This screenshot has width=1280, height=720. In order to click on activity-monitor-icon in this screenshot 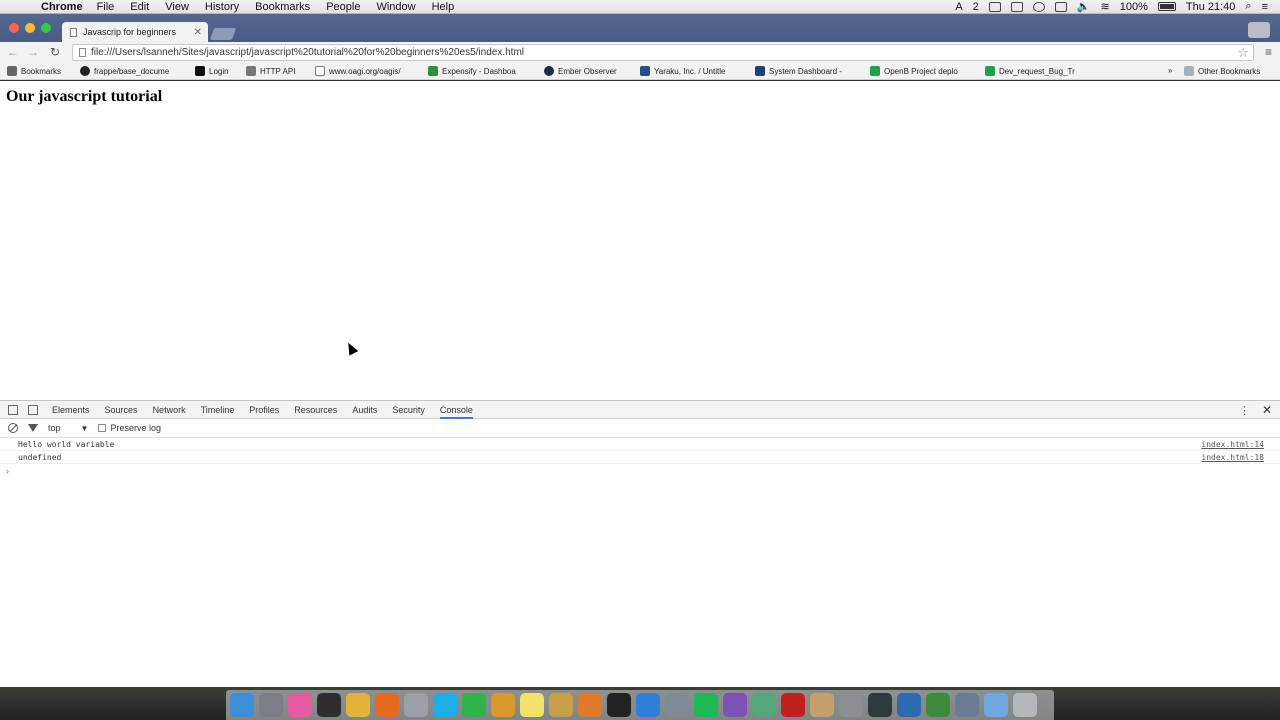, I will do `click(329, 705)`.